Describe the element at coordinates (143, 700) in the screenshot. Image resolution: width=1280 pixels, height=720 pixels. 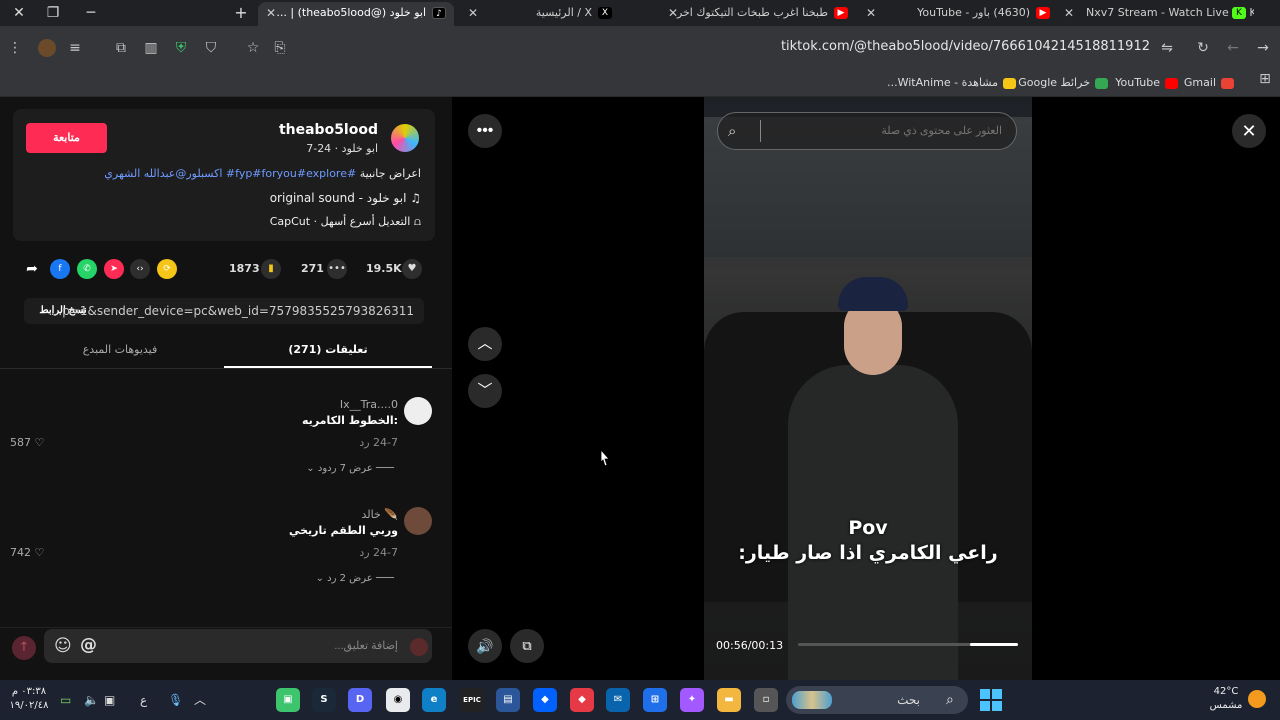
I see `input-language: ع` at that location.